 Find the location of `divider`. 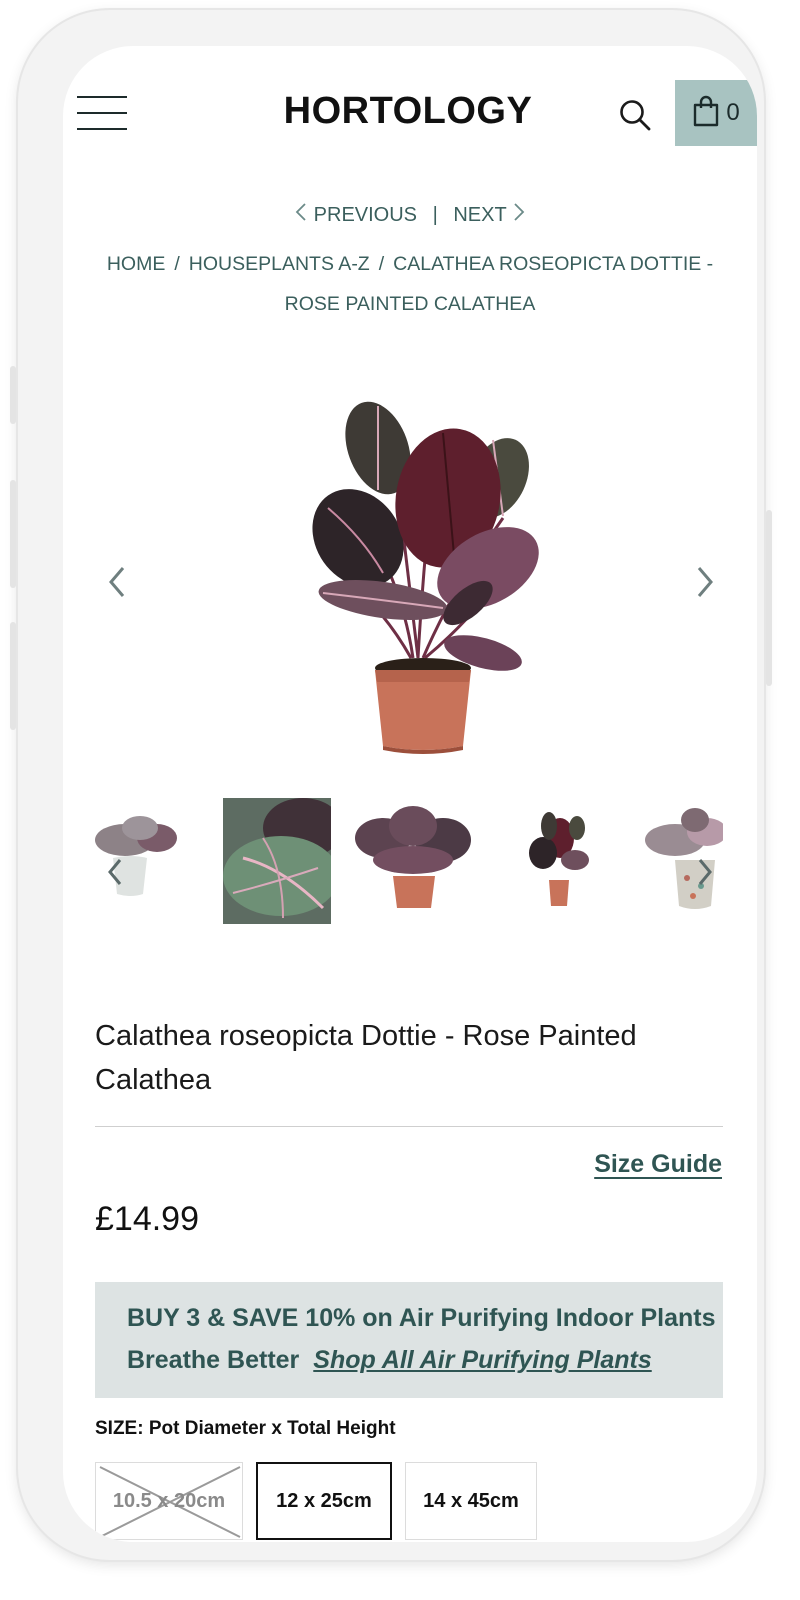

divider is located at coordinates (409, 1126).